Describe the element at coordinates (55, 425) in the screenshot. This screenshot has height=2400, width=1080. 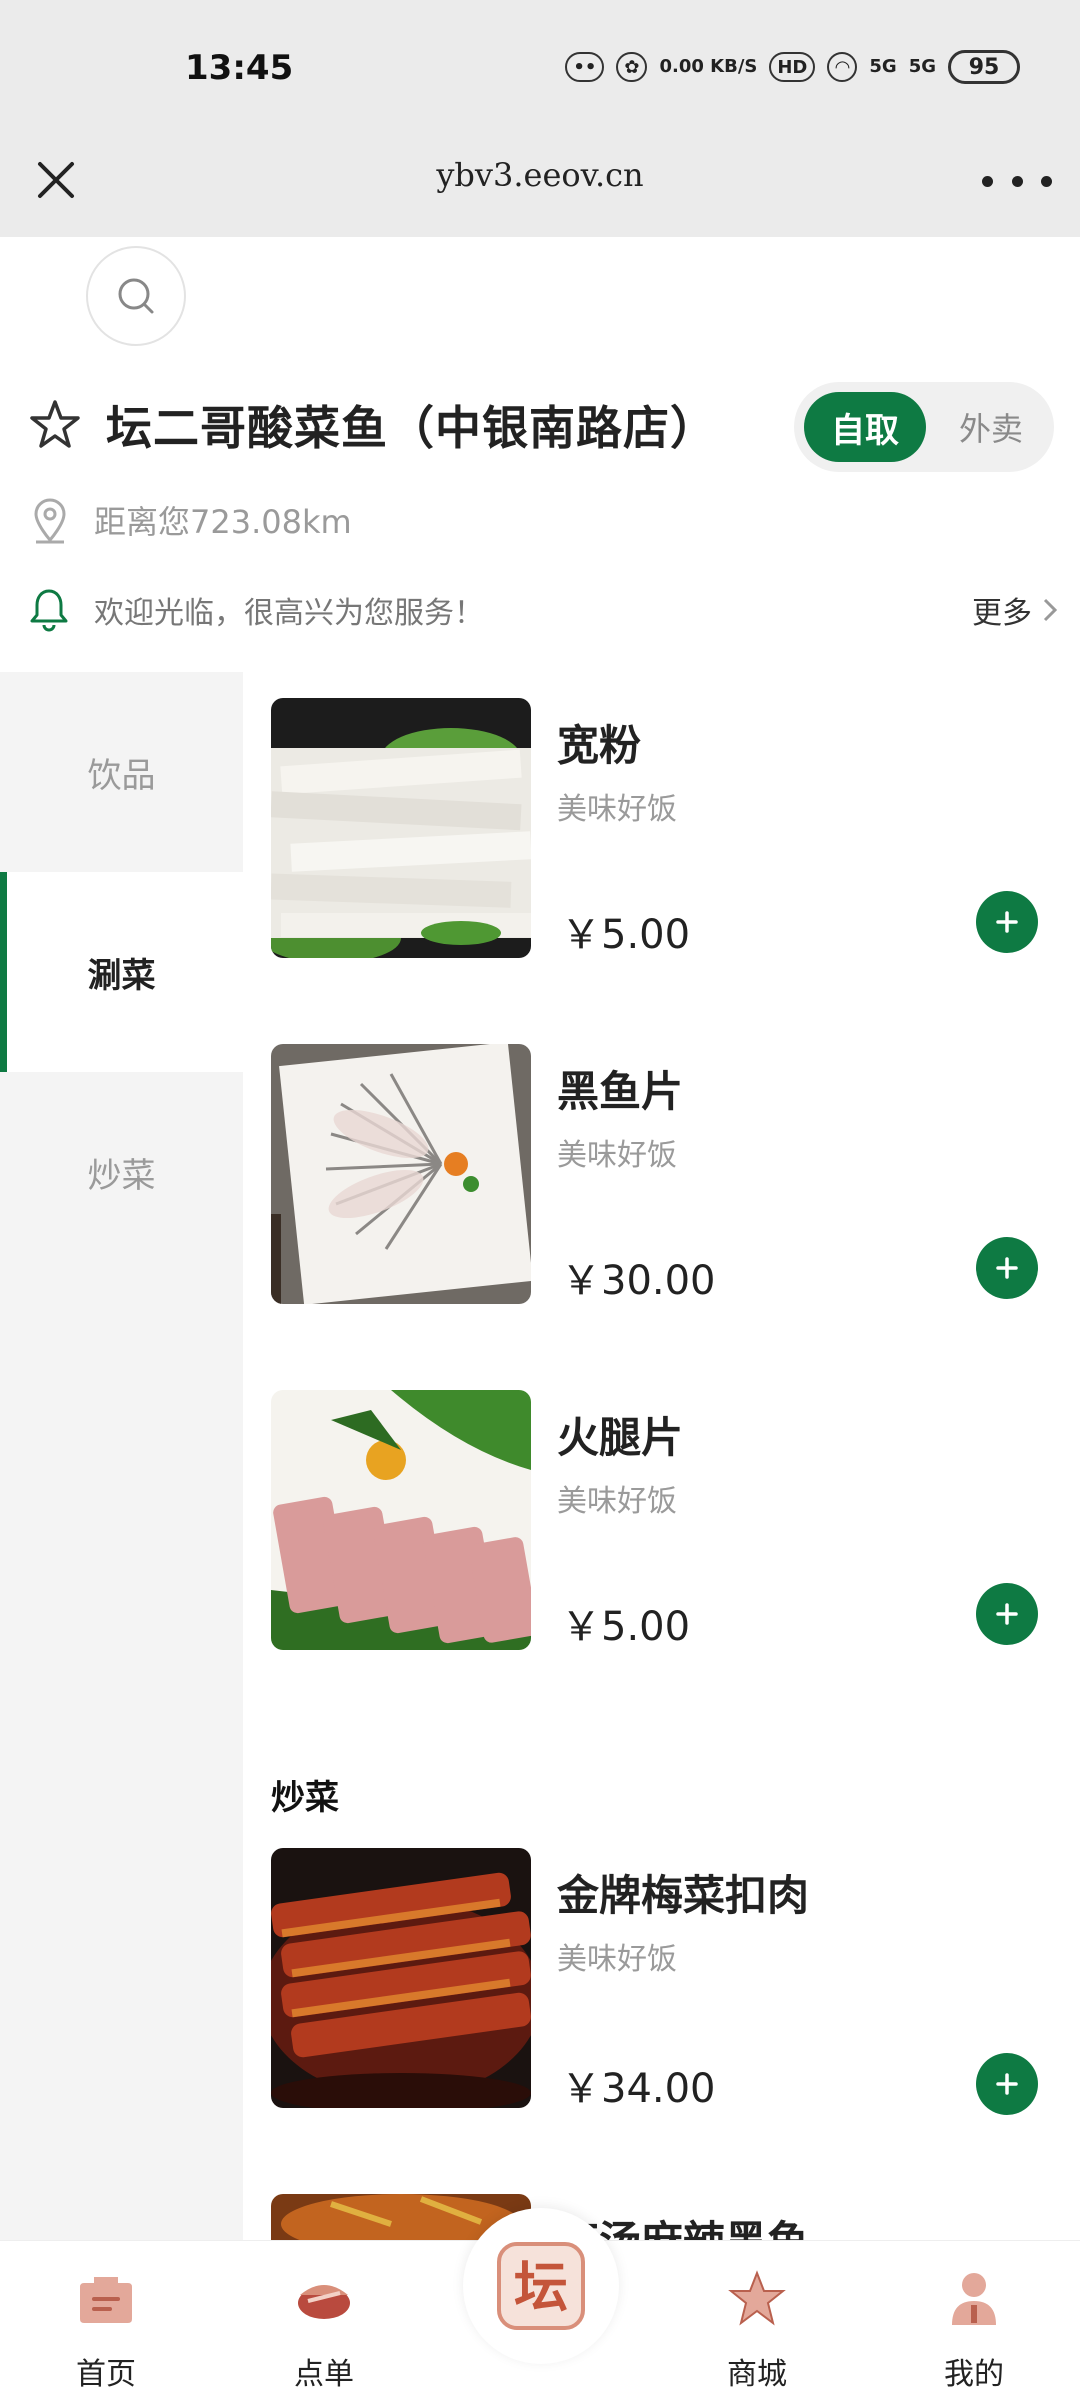
I see `favorite-star-icon` at that location.